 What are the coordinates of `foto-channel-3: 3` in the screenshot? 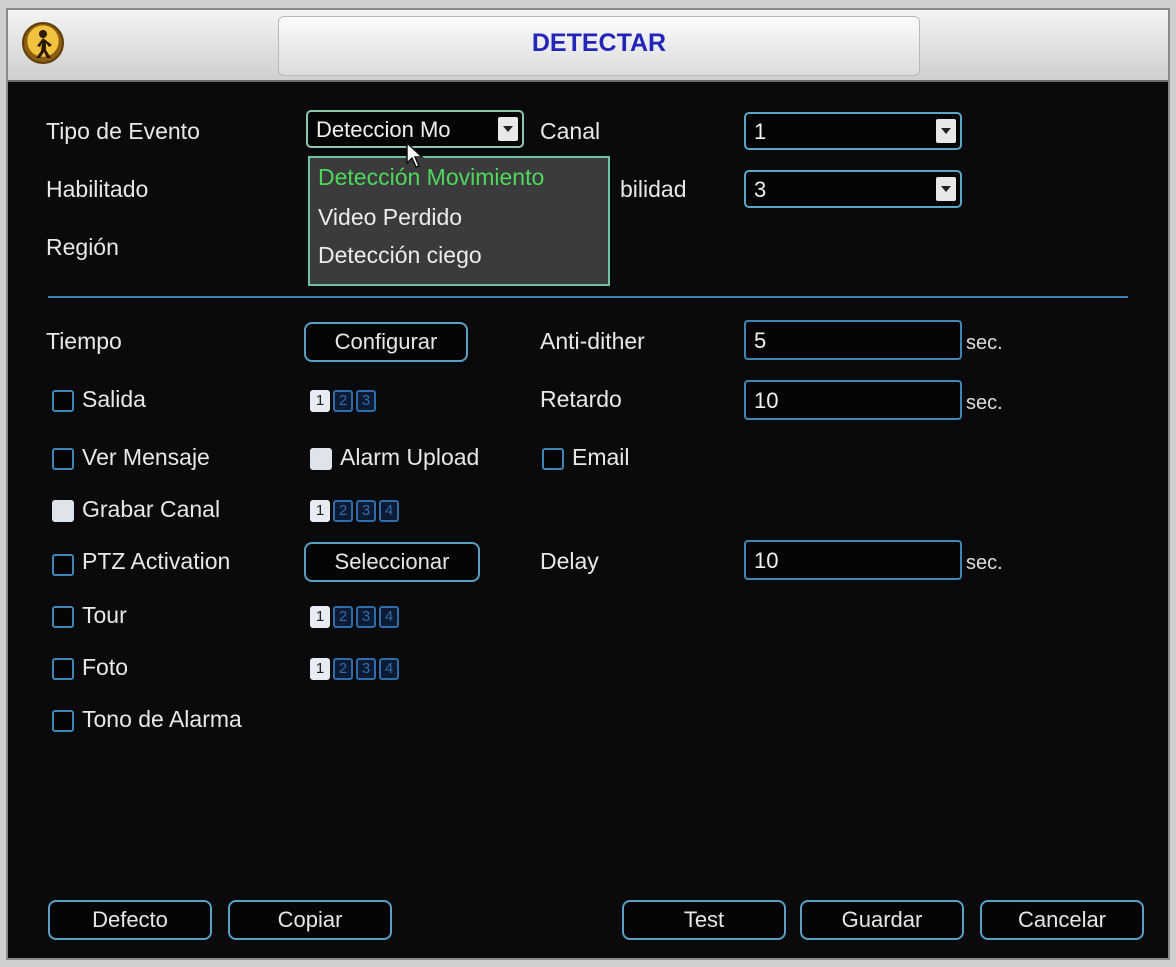 It's located at (366, 669).